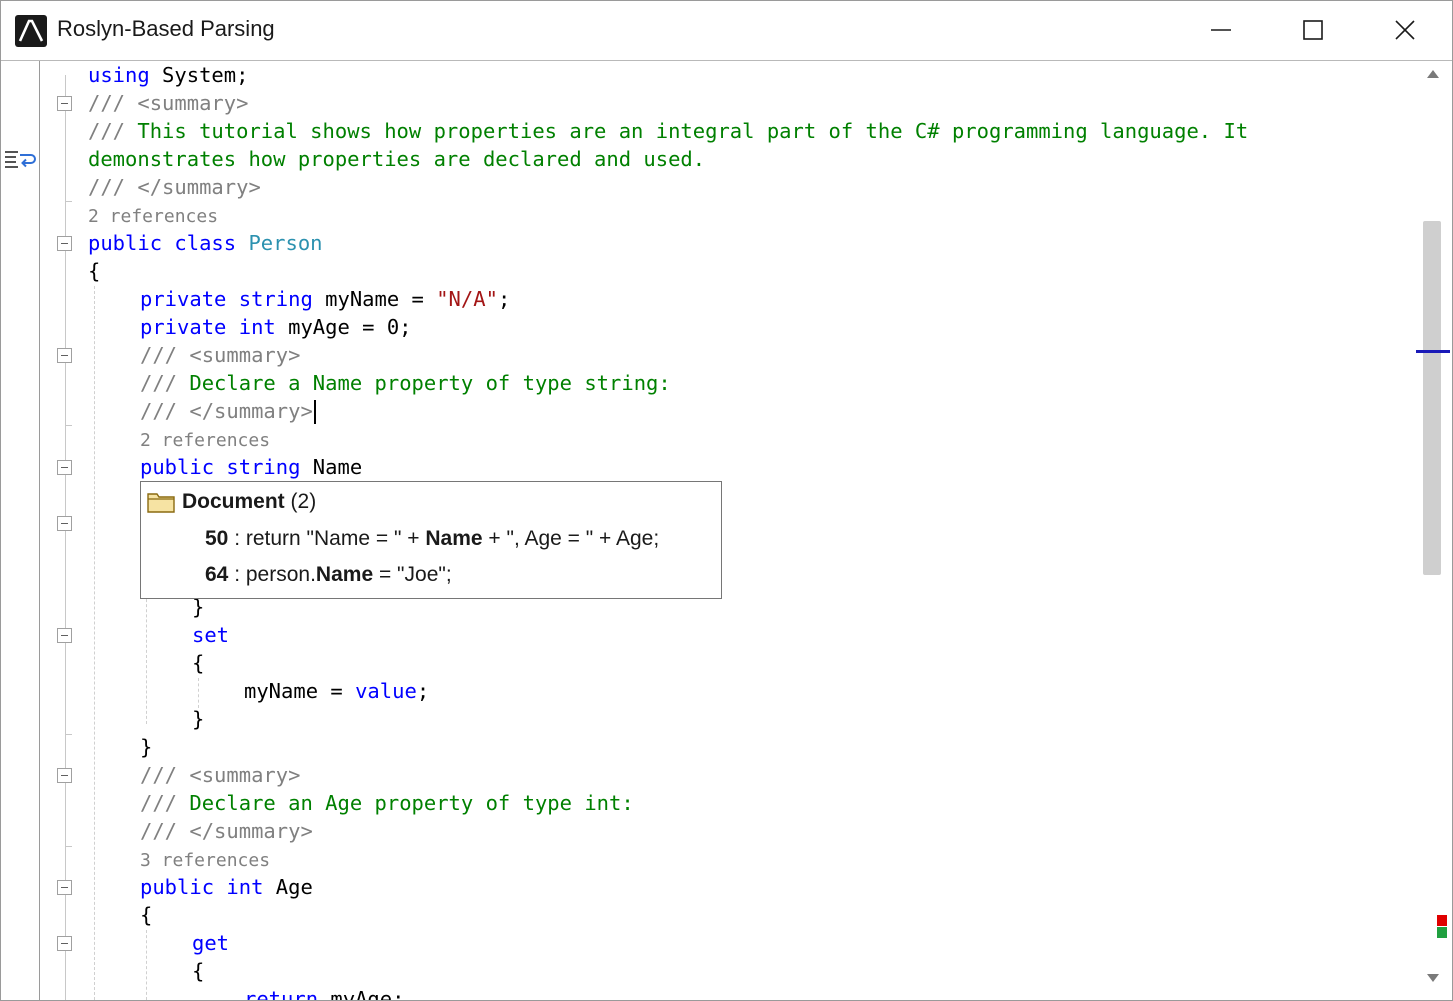  What do you see at coordinates (1433, 74) in the screenshot?
I see `scroll-up-icon` at bounding box center [1433, 74].